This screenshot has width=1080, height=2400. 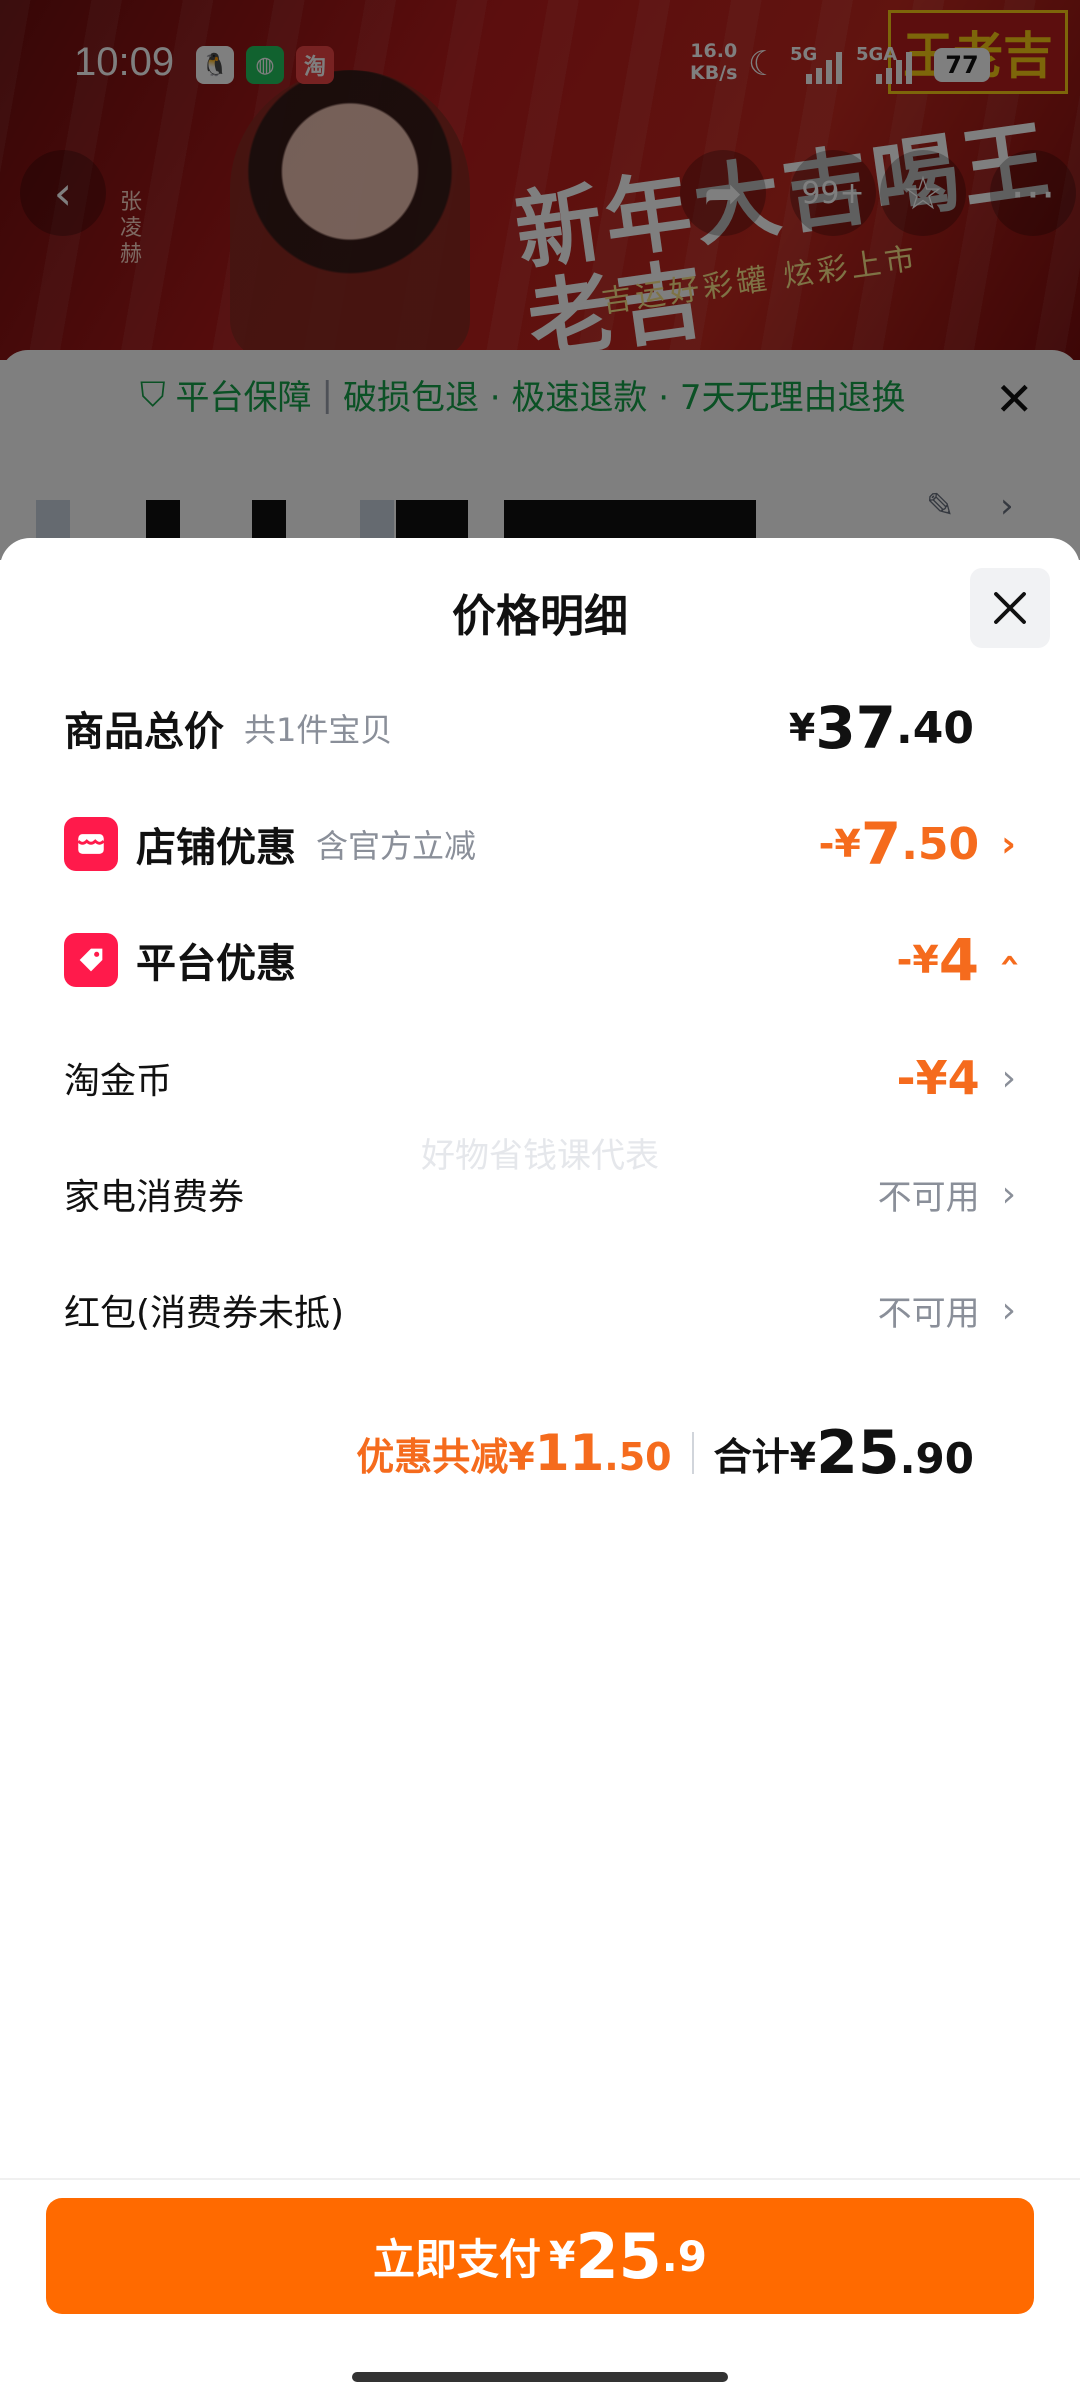 I want to click on taojinbi-row: 淘金币 -¥4 ›, so click(x=540, y=1078).